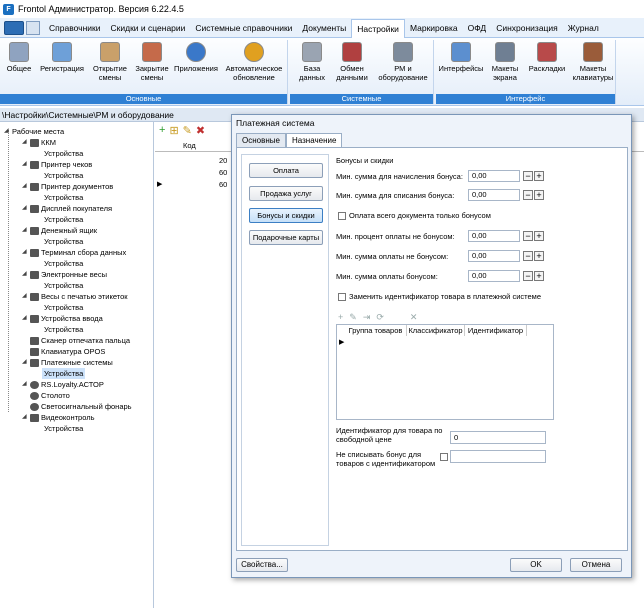 The image size is (644, 608). Describe the element at coordinates (62, 318) in the screenshot. I see `tree-item-input-devices: ◢ Устройства ввода` at that location.